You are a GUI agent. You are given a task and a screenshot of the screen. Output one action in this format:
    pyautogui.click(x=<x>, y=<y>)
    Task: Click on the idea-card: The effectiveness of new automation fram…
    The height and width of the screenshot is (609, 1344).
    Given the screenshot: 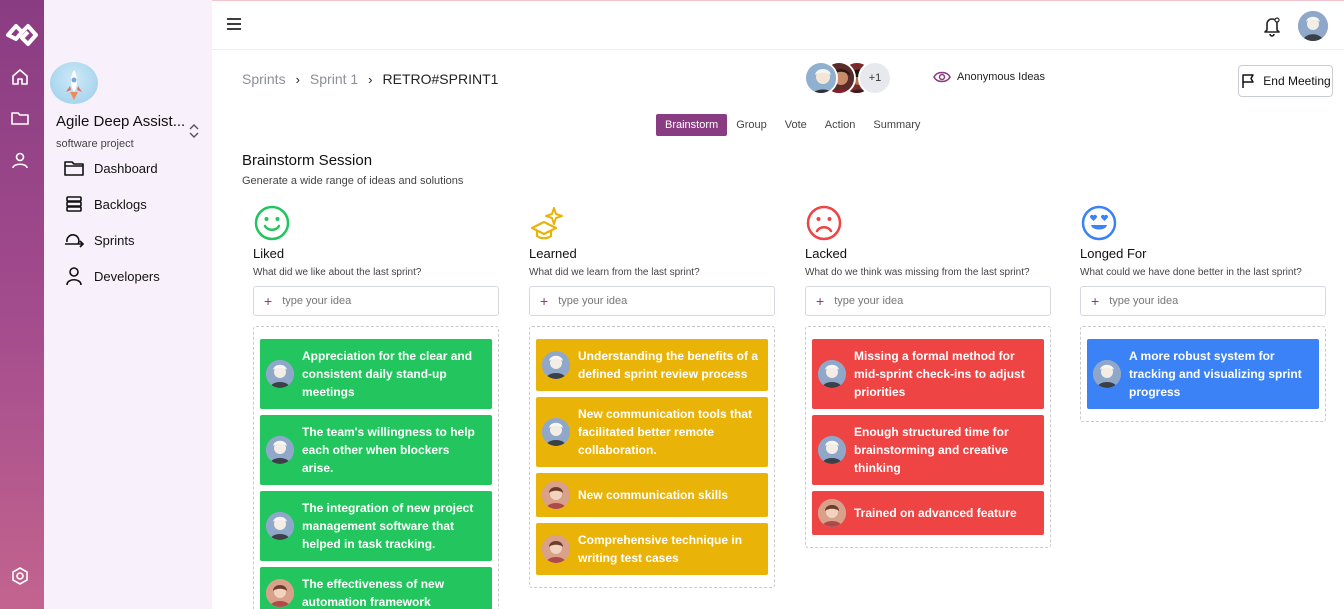 What is the action you would take?
    pyautogui.click(x=376, y=588)
    